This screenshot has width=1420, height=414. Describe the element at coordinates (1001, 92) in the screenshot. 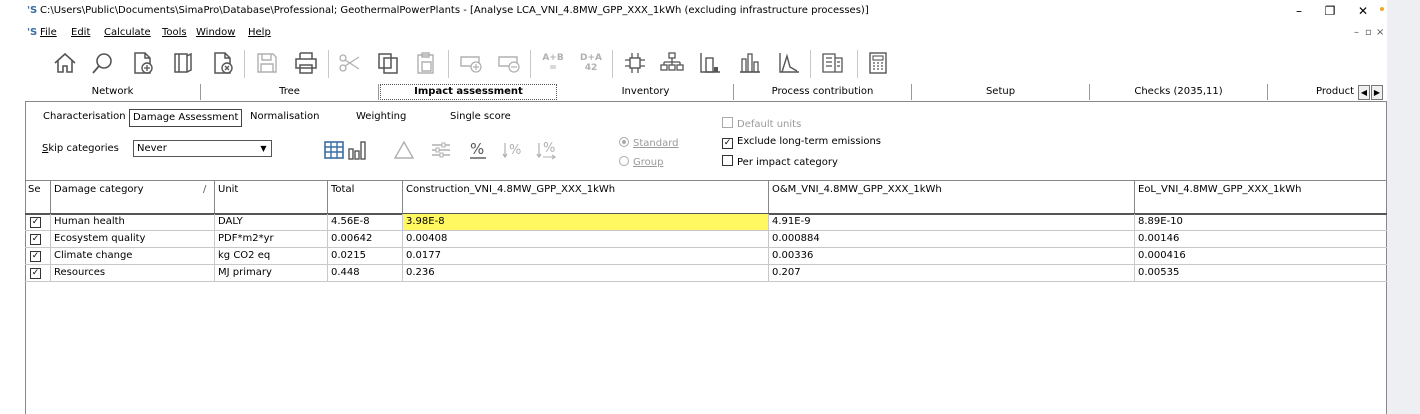

I see `tab-setup: Setup` at that location.